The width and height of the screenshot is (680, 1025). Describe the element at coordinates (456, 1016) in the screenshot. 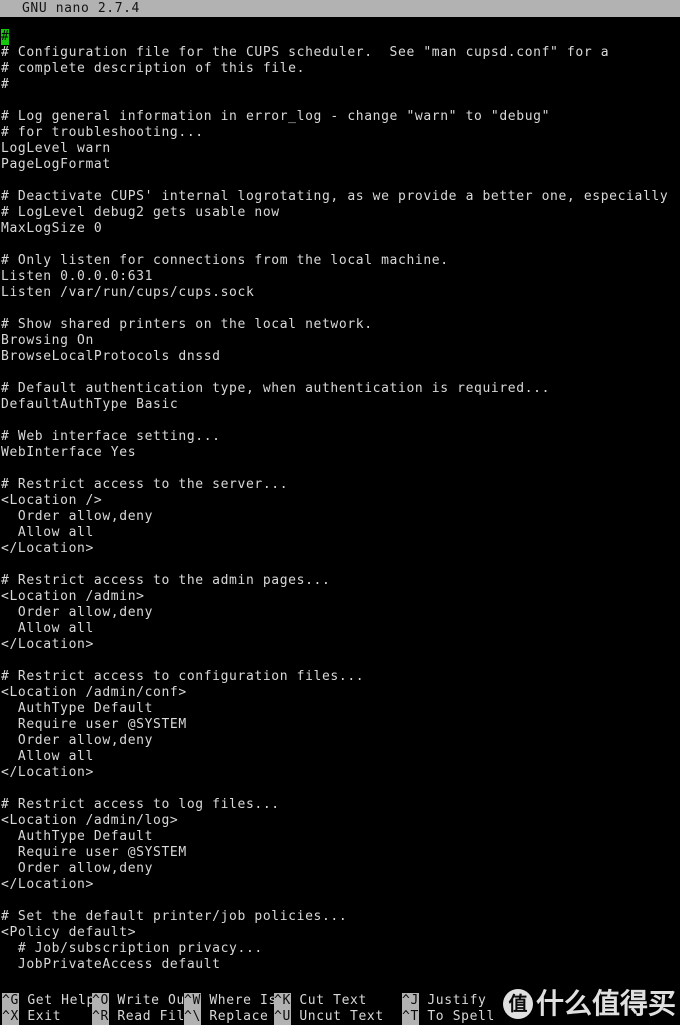

I see `shortcut-label: To Spell` at that location.